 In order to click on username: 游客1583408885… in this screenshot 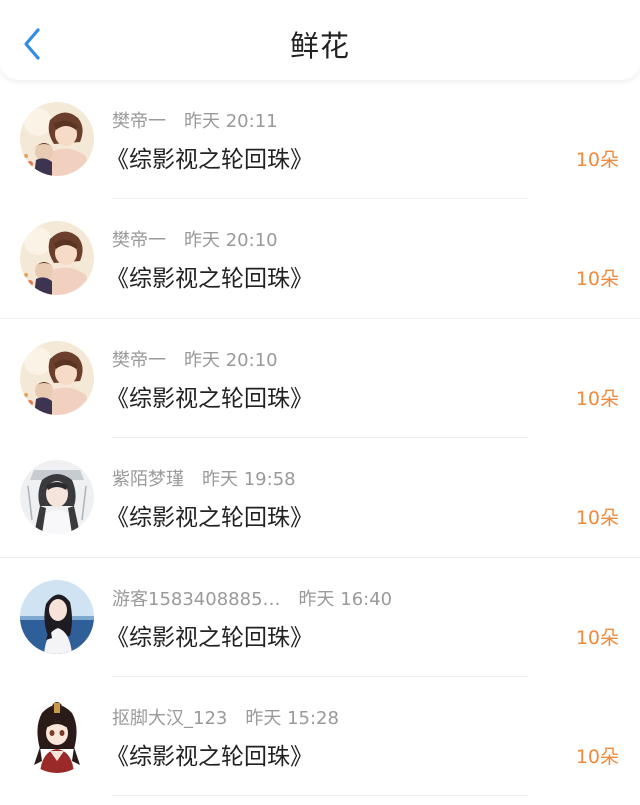, I will do `click(196, 599)`.